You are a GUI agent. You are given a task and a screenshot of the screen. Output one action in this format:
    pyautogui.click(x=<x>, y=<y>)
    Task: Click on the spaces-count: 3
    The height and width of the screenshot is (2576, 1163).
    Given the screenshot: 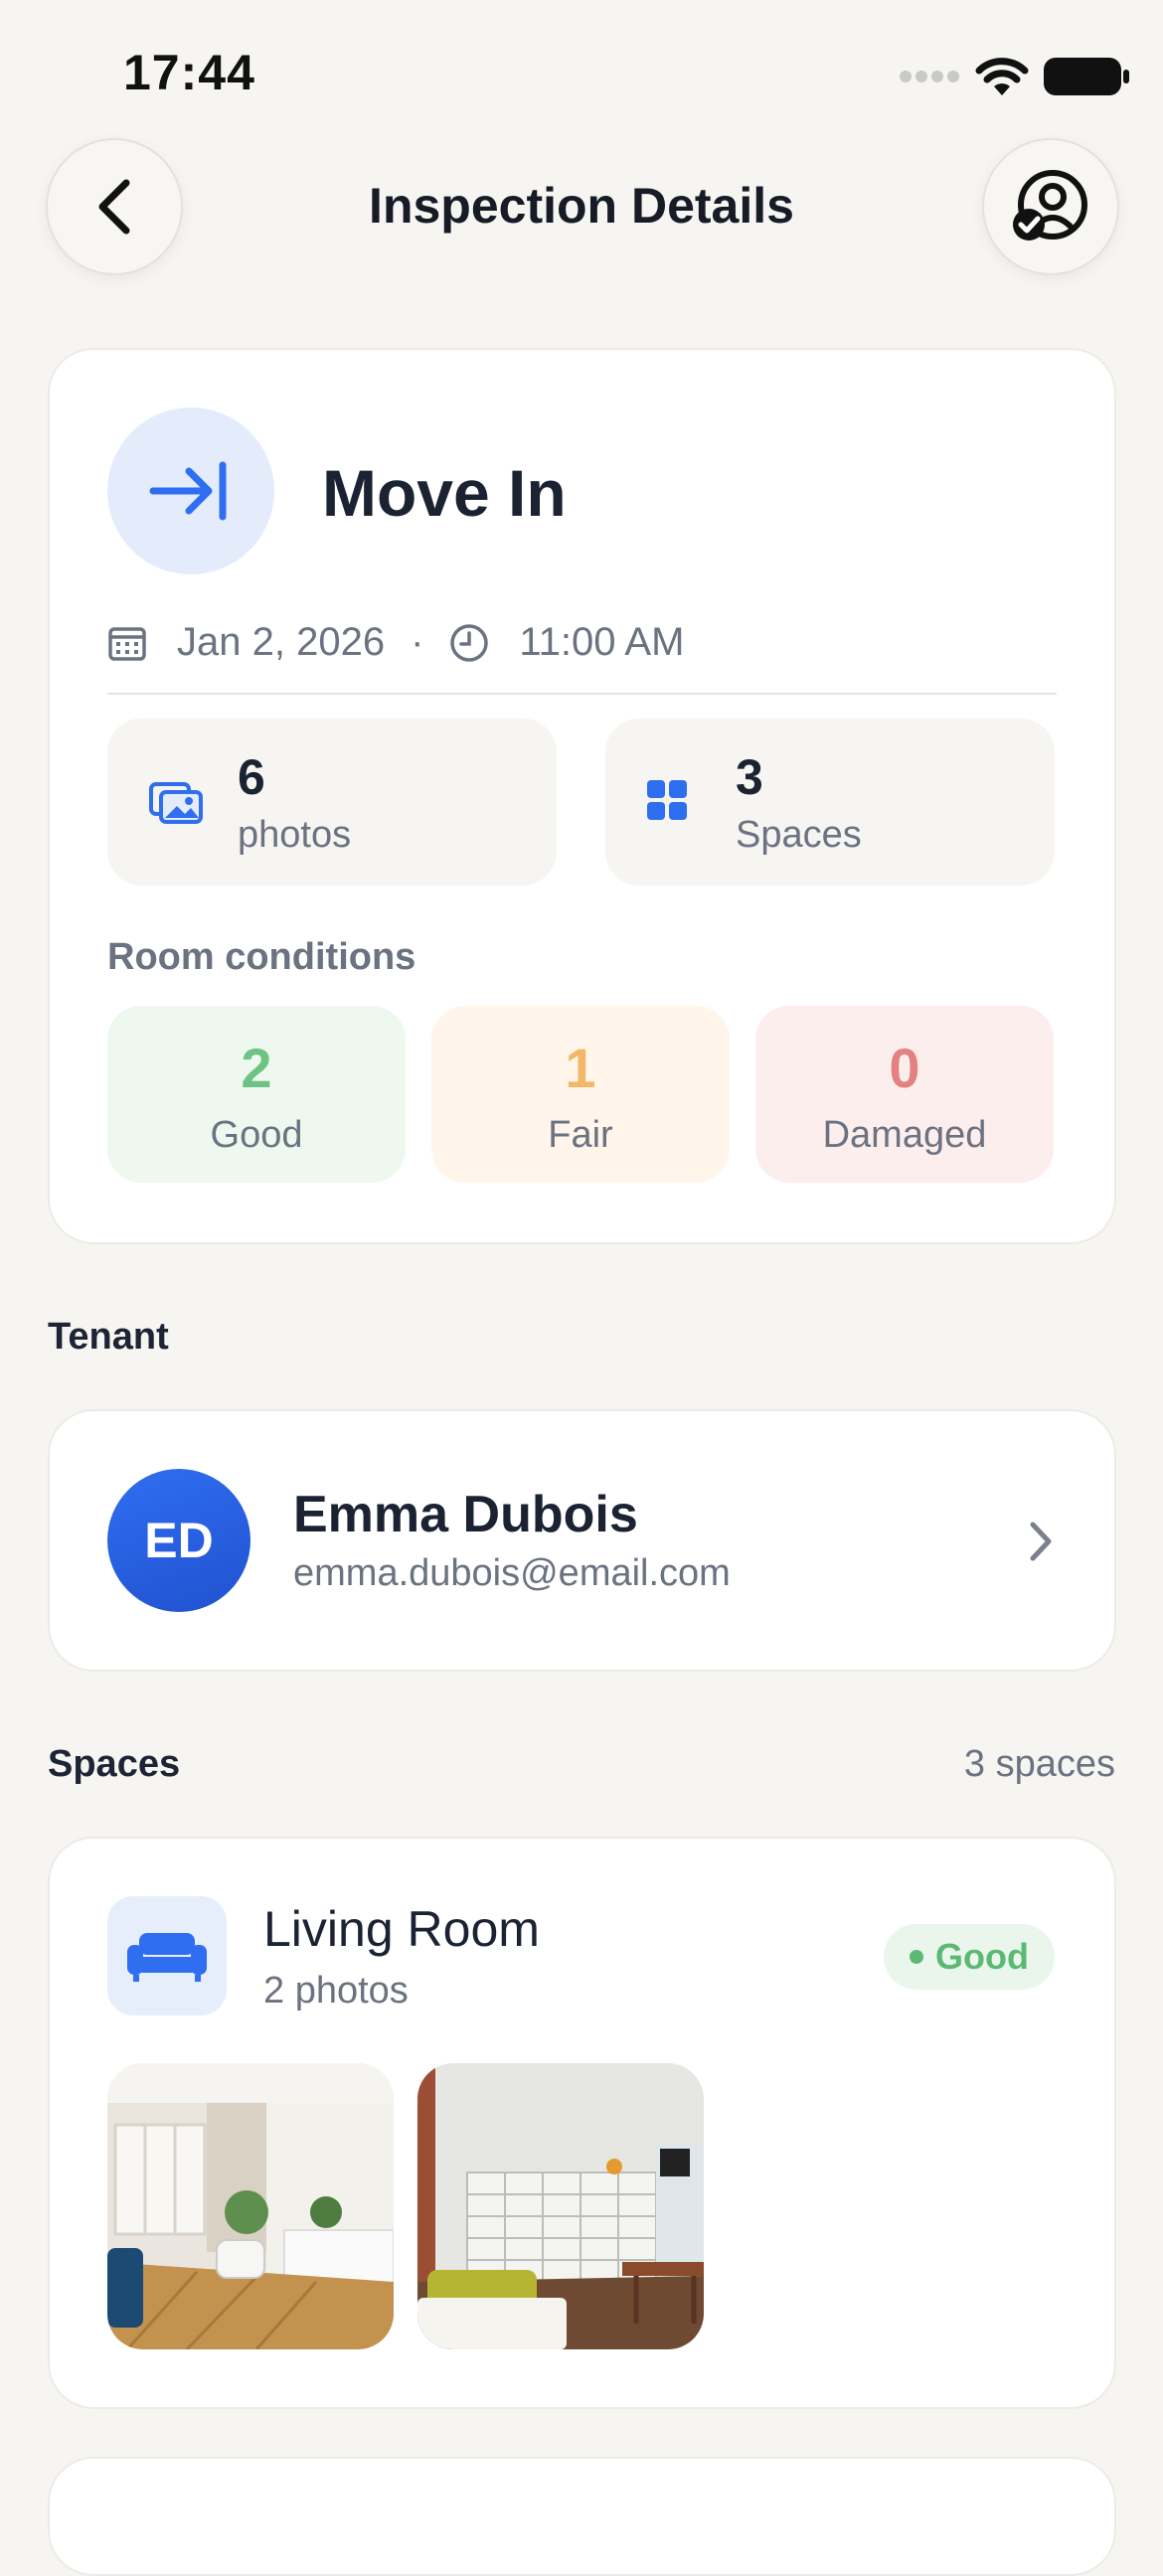 What is the action you would take?
    pyautogui.click(x=749, y=777)
    